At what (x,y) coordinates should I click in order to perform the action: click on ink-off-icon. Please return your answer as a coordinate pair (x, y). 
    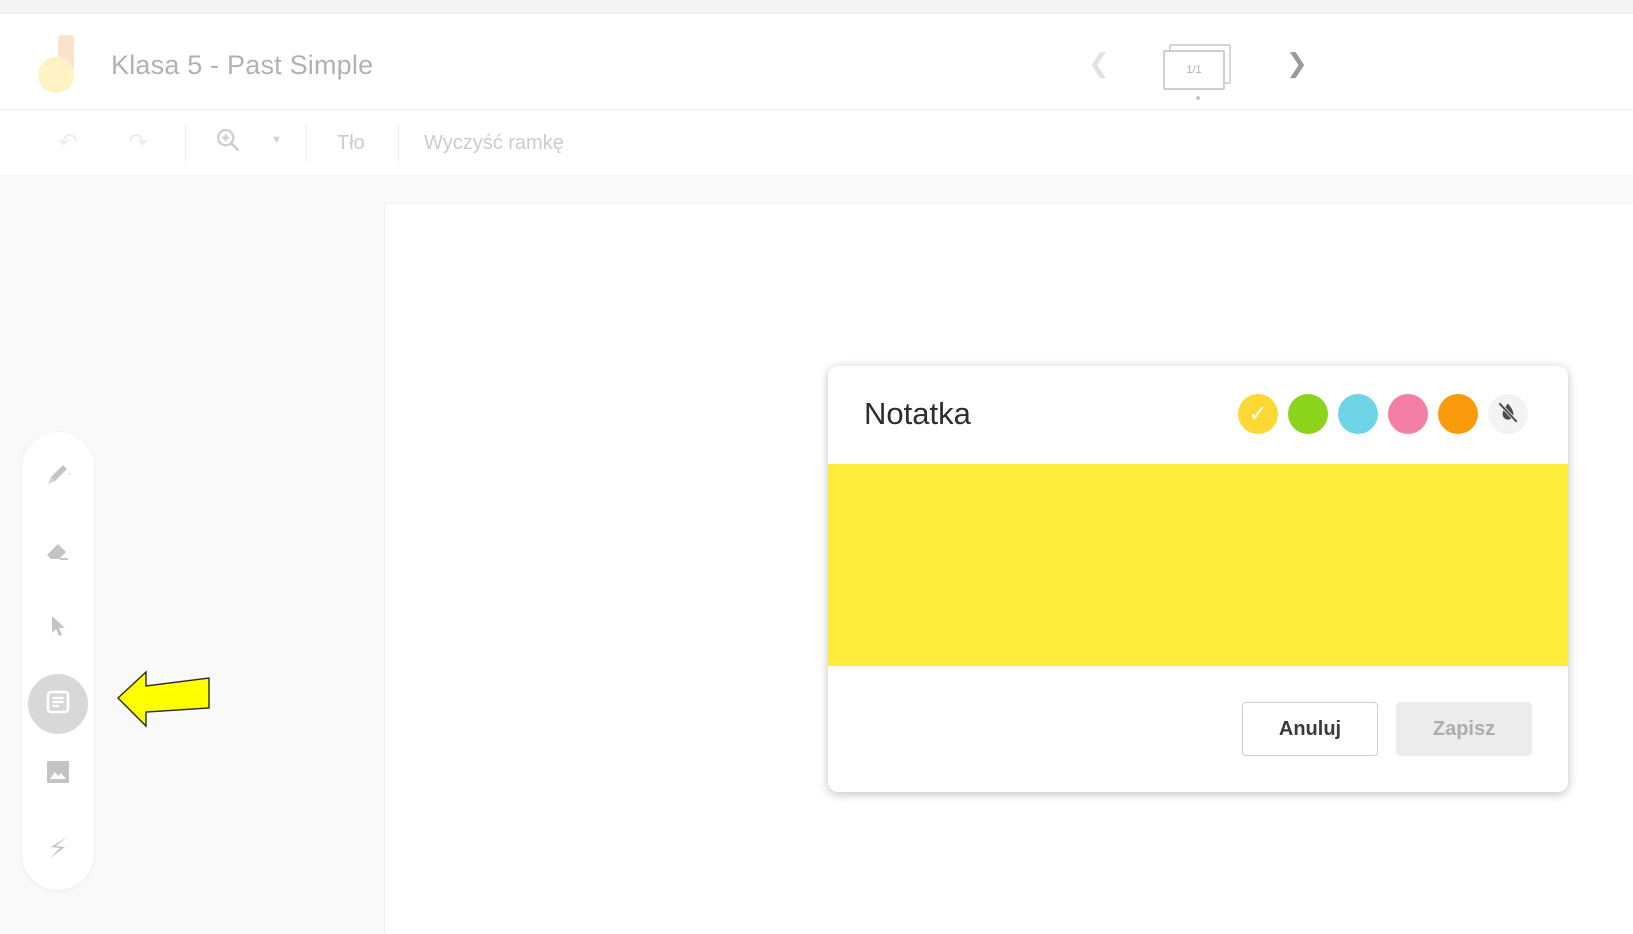
    Looking at the image, I should click on (1508, 414).